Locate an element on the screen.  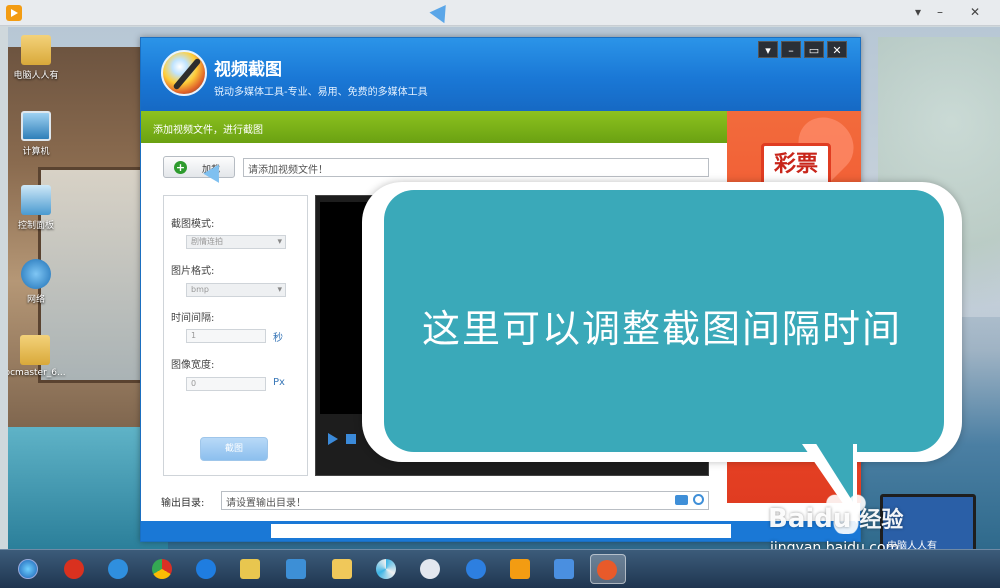
folder-open-icon is located at coordinates (681, 500).